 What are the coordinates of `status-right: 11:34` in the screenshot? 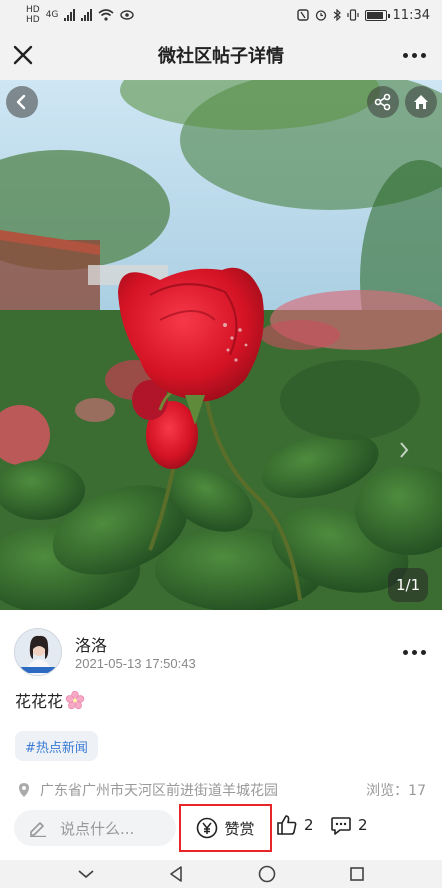 It's located at (363, 15).